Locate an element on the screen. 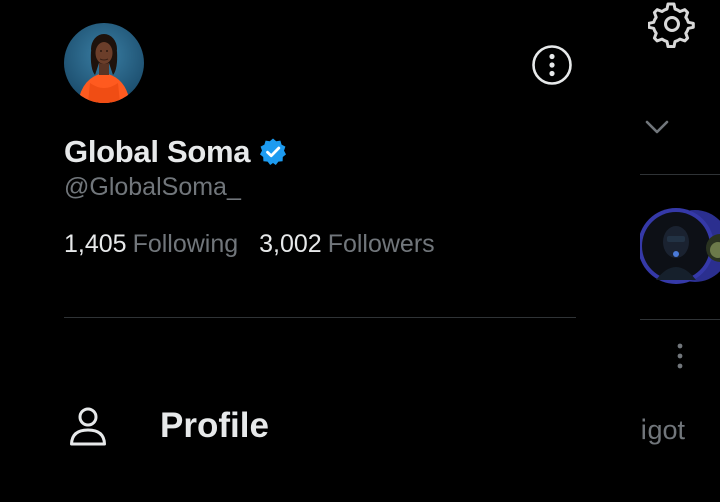 This screenshot has width=720, height=502. verified-badge-icon is located at coordinates (273, 151).